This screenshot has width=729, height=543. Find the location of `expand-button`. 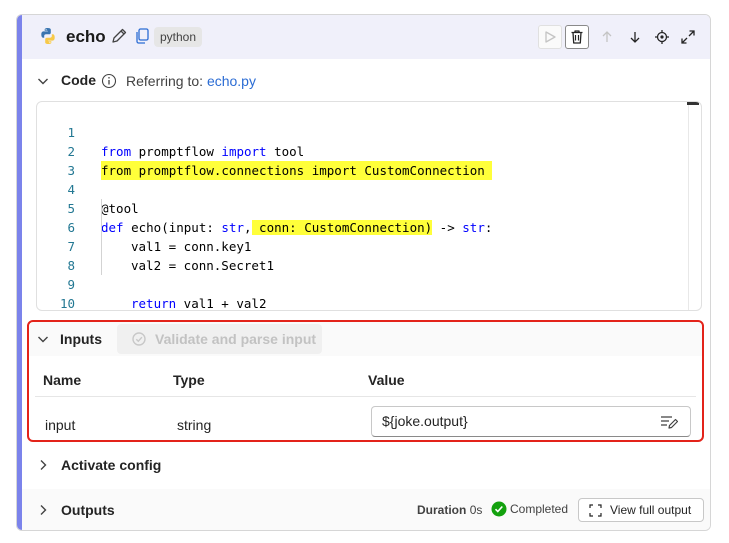

expand-button is located at coordinates (688, 37).